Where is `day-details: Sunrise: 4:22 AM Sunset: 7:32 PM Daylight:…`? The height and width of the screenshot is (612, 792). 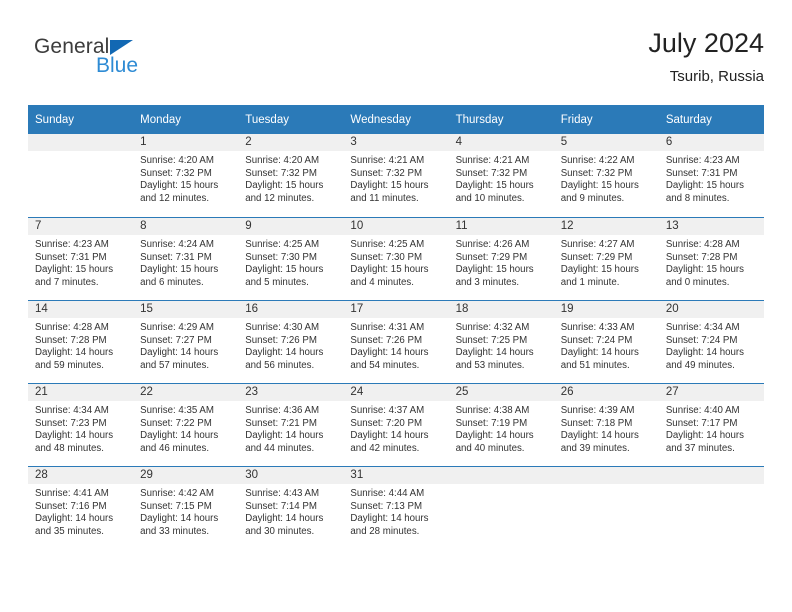
day-details: Sunrise: 4:22 AM Sunset: 7:32 PM Daylight:… is located at coordinates (606, 178).